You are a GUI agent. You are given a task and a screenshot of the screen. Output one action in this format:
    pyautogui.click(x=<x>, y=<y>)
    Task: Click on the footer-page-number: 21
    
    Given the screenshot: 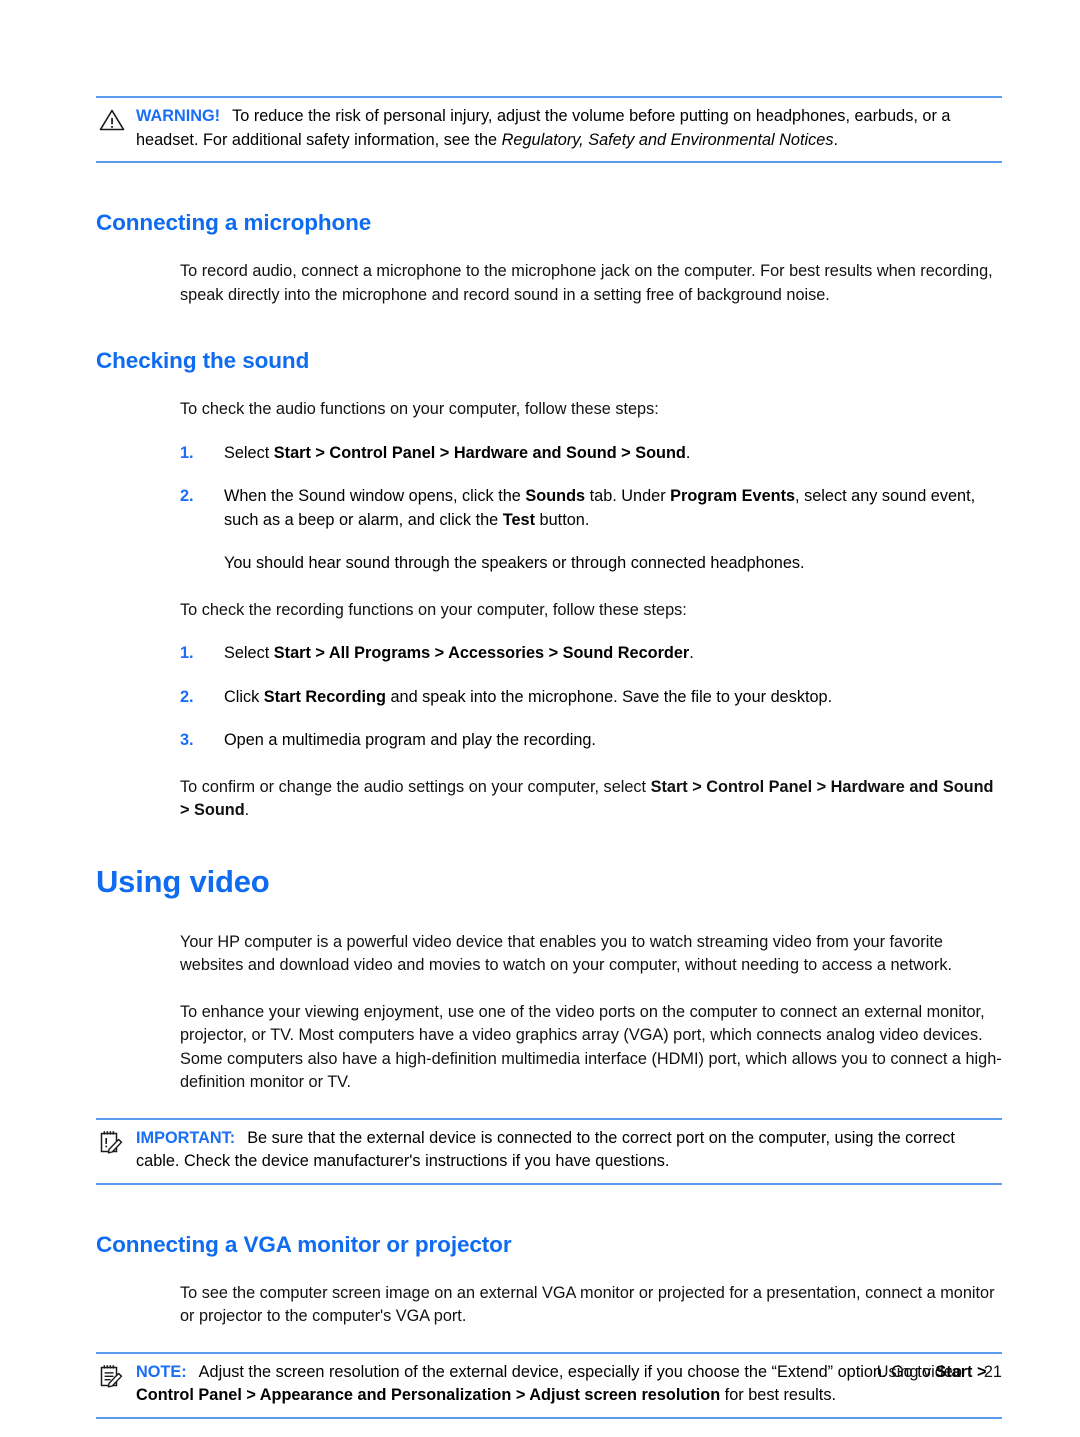 What is the action you would take?
    pyautogui.click(x=992, y=1372)
    